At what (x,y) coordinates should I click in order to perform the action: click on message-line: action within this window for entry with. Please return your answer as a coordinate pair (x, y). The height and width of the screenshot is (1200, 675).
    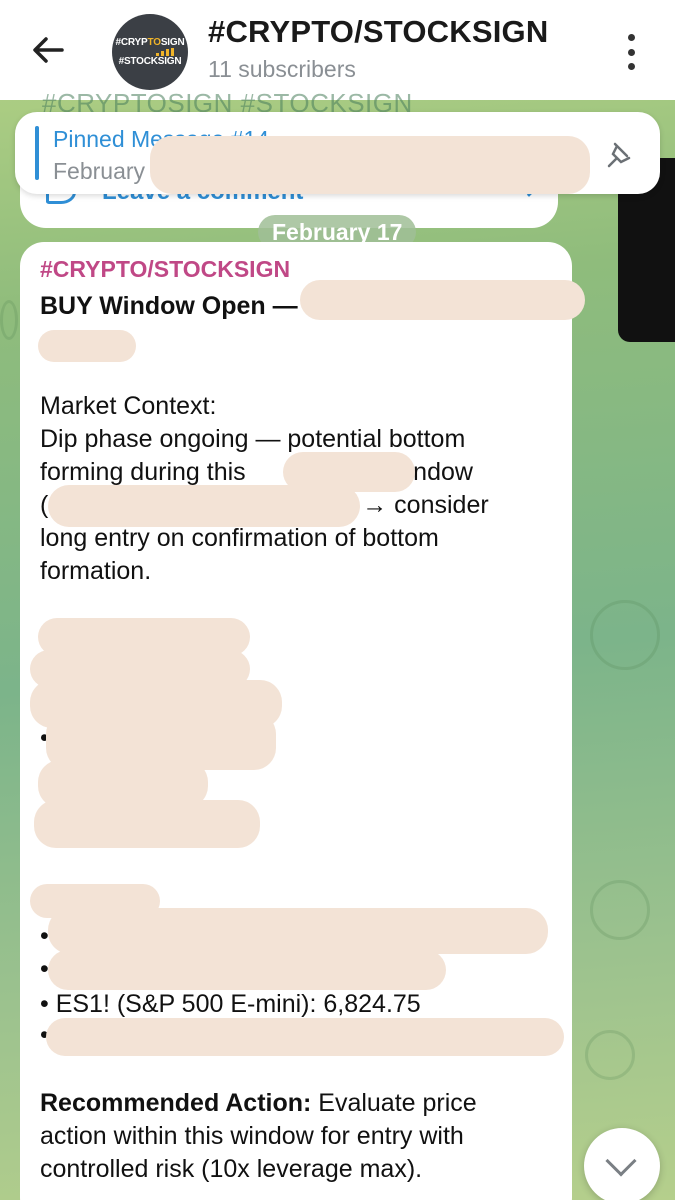
    Looking at the image, I should click on (252, 1136).